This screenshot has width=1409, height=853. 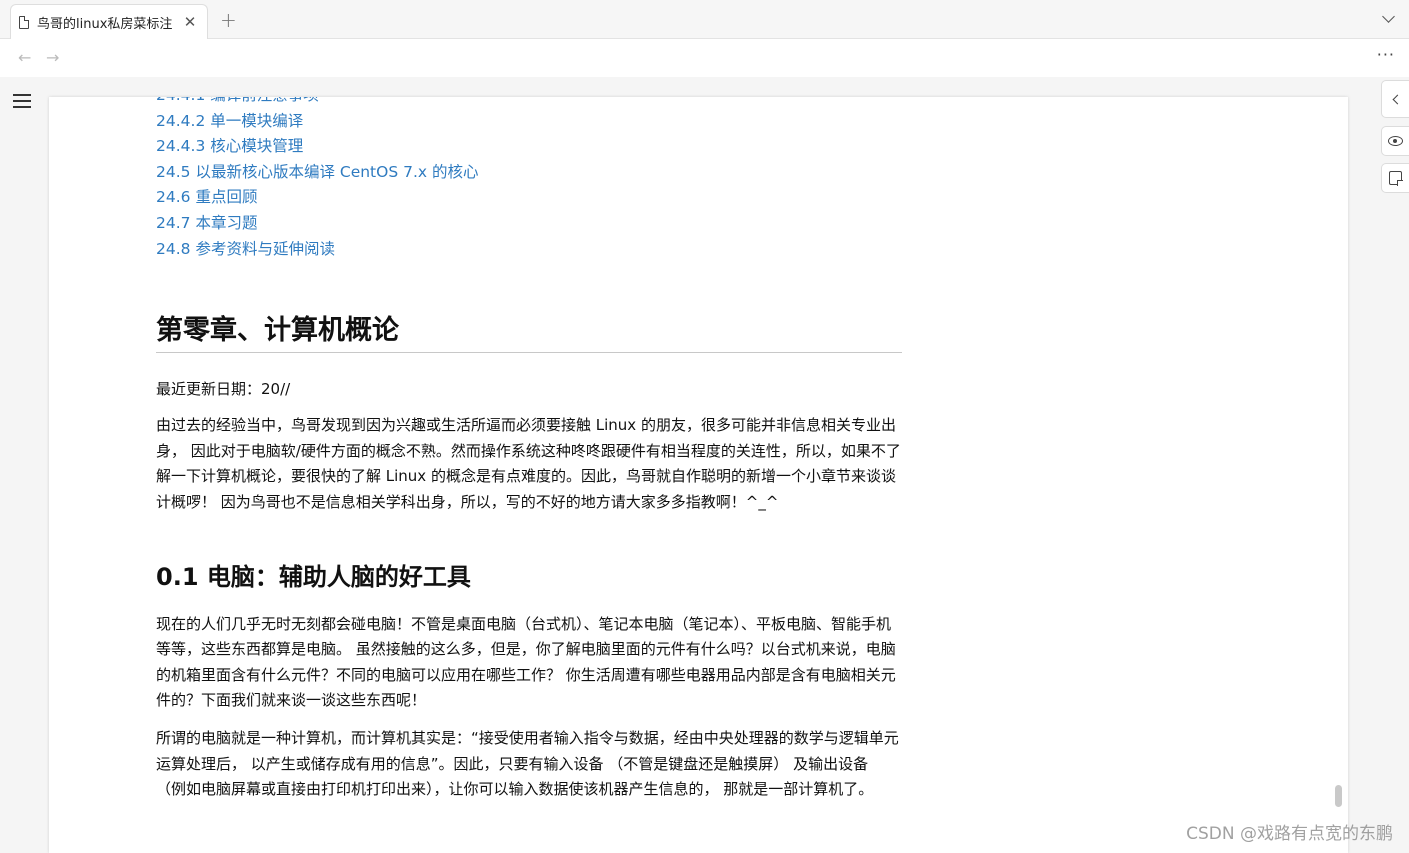 I want to click on chevron-left-icon, so click(x=1397, y=99).